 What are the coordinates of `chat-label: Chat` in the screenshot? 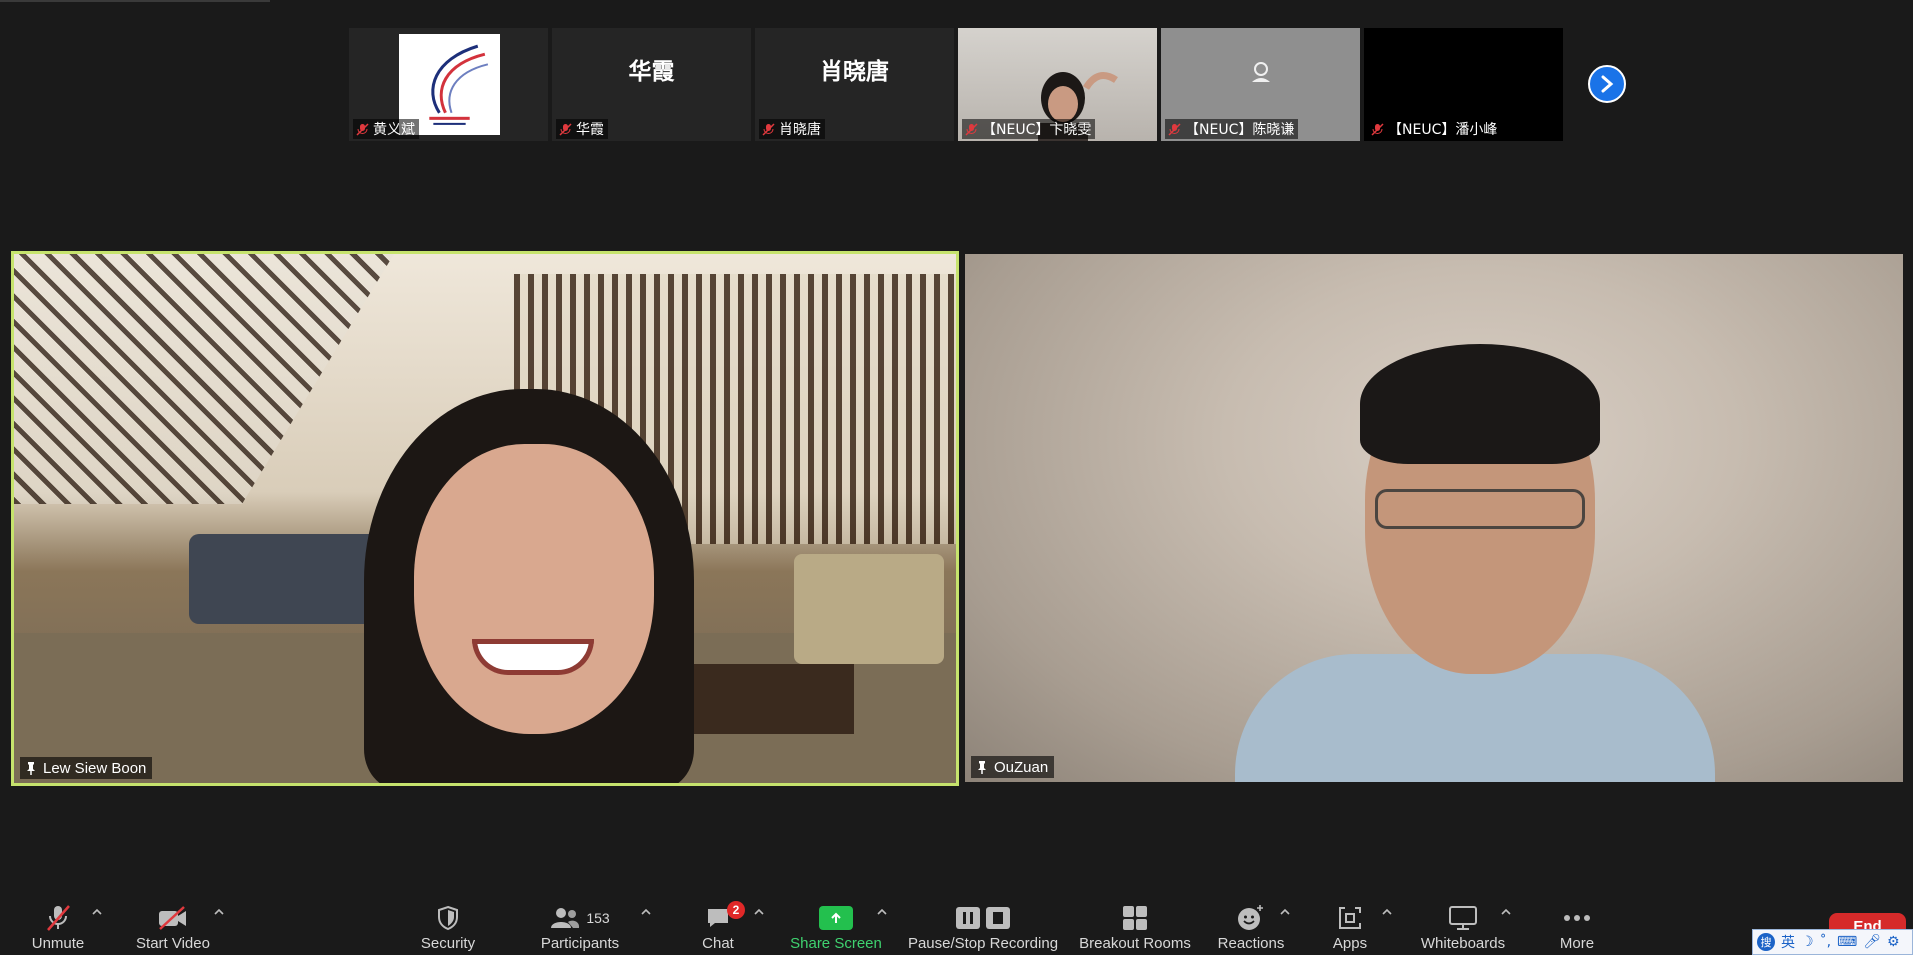 It's located at (718, 943).